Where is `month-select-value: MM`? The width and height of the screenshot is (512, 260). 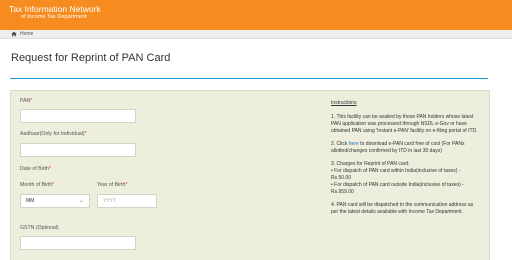
month-select-value: MM is located at coordinates (30, 201).